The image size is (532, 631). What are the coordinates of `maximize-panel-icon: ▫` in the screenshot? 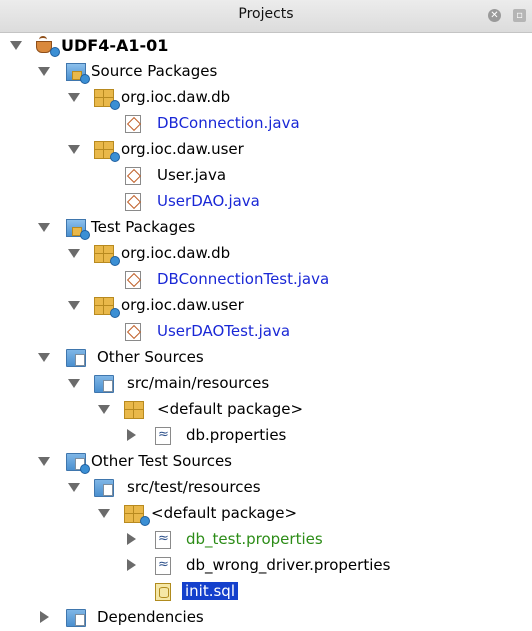 It's located at (519, 15).